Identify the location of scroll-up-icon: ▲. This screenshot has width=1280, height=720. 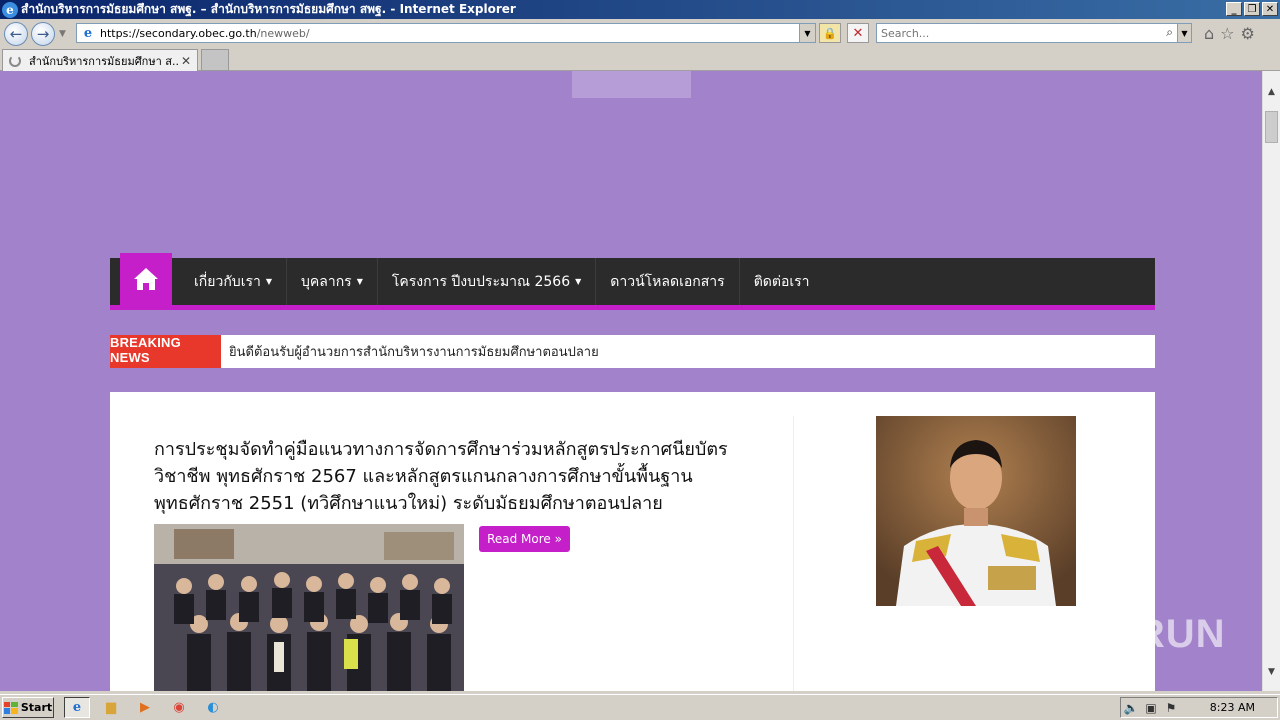
(1271, 91).